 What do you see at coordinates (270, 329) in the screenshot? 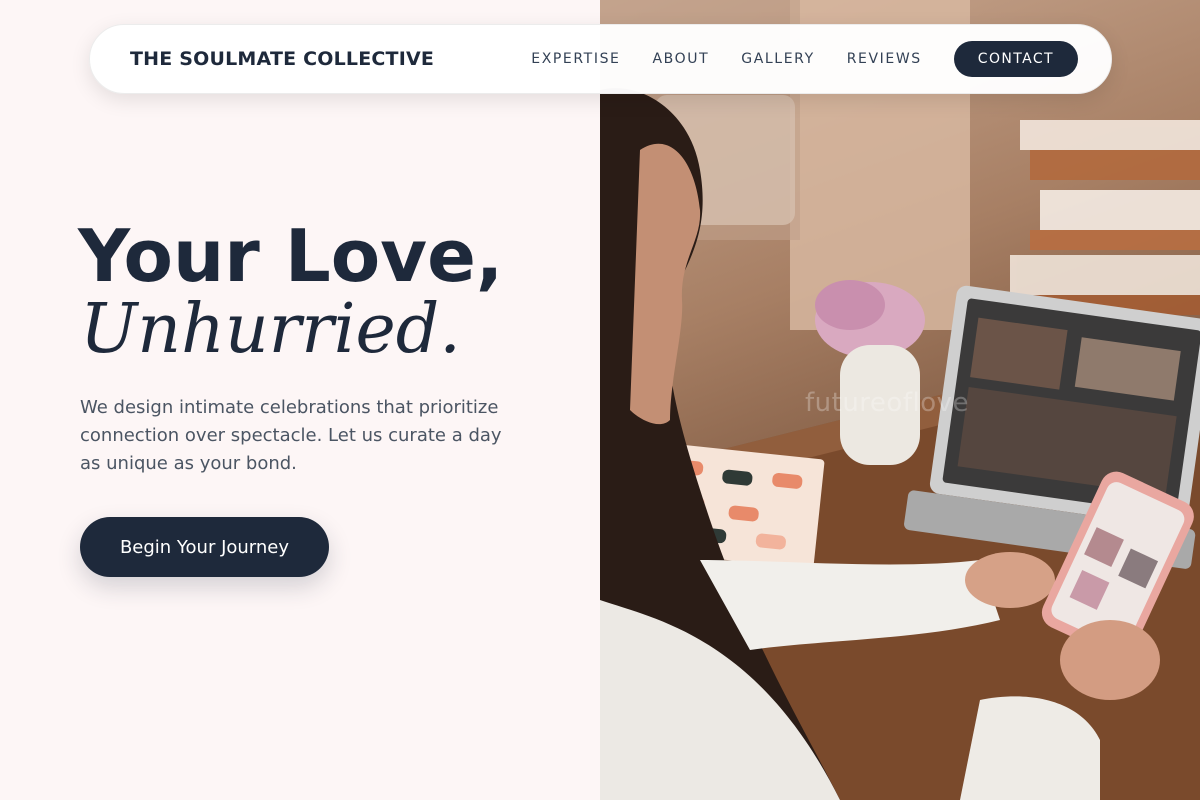
I see `hero-title-line2: Unhurried.` at bounding box center [270, 329].